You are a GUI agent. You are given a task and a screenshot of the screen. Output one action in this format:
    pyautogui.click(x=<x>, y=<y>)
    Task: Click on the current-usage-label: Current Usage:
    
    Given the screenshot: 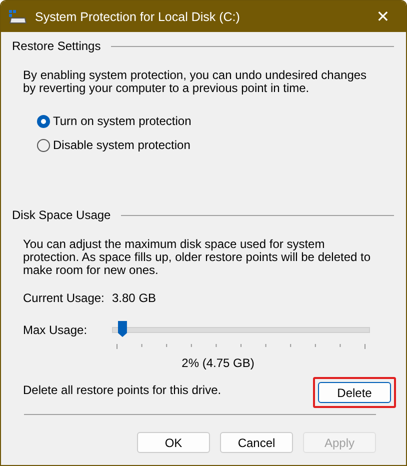 What is the action you would take?
    pyautogui.click(x=64, y=298)
    